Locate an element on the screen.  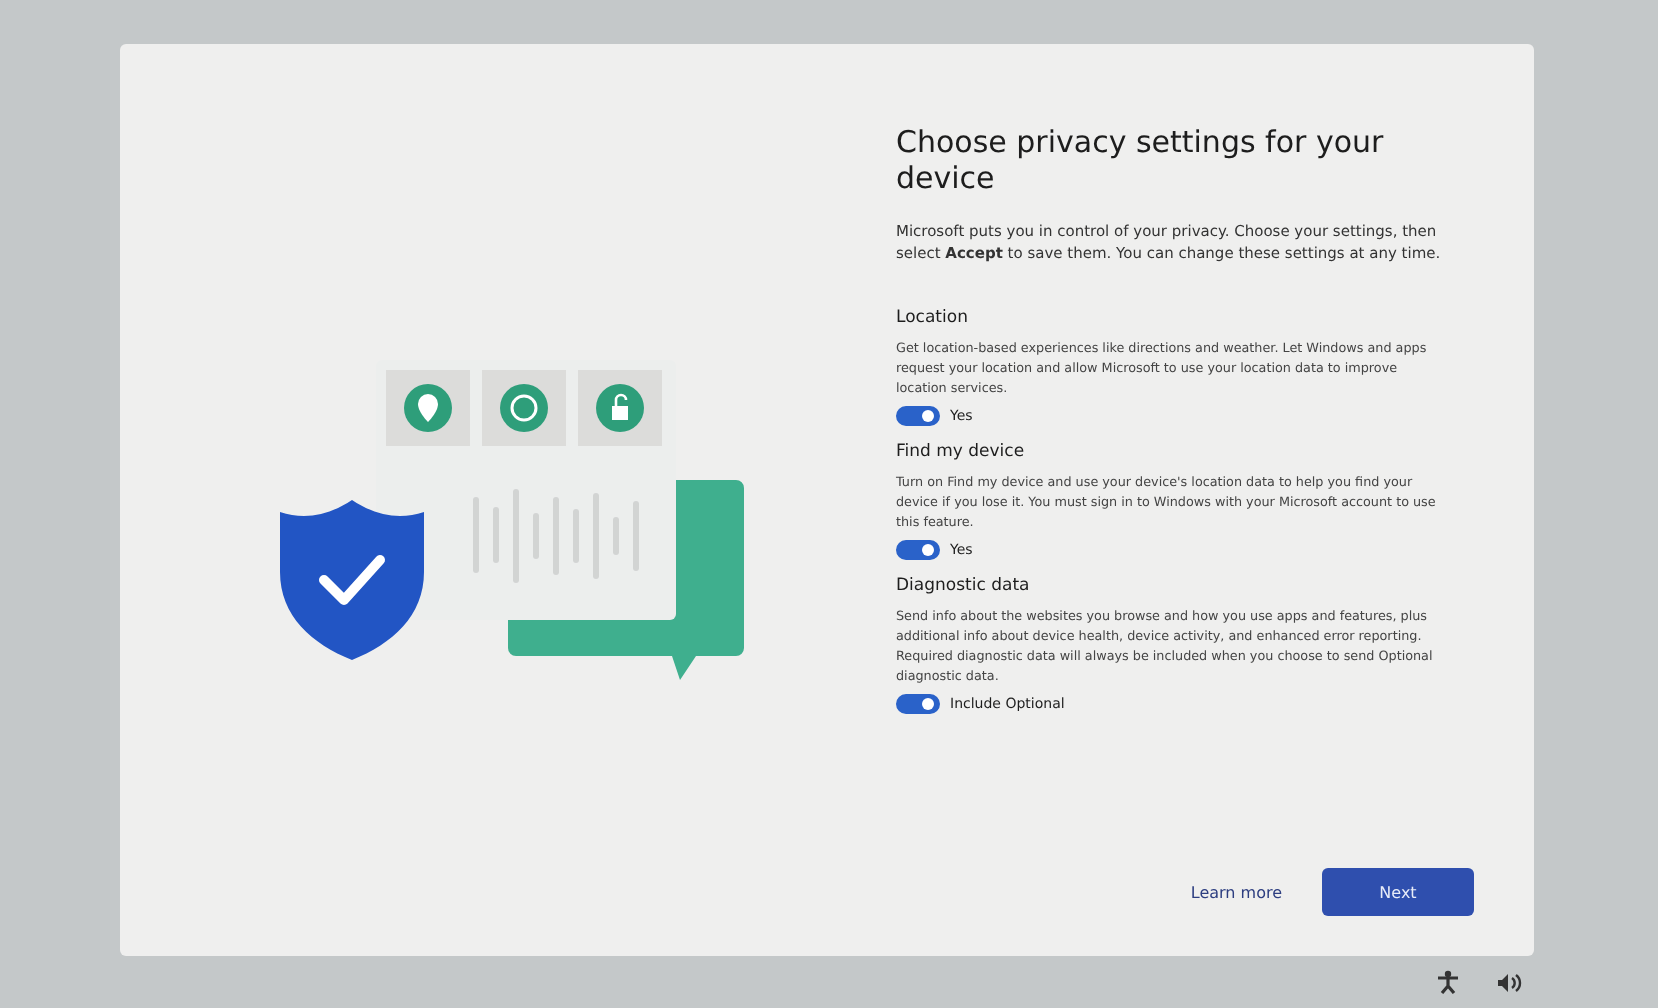
setting-heading: Diagnostic data is located at coordinates (964, 586).